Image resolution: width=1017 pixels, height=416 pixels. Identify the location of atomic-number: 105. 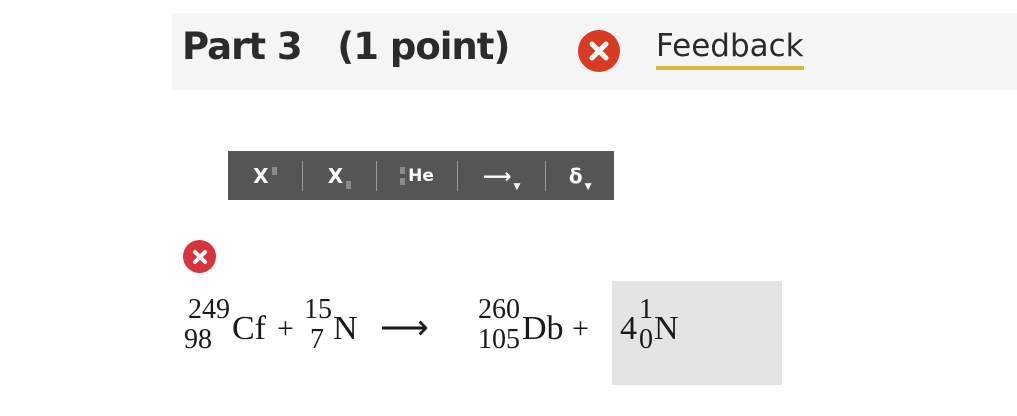
(499, 339).